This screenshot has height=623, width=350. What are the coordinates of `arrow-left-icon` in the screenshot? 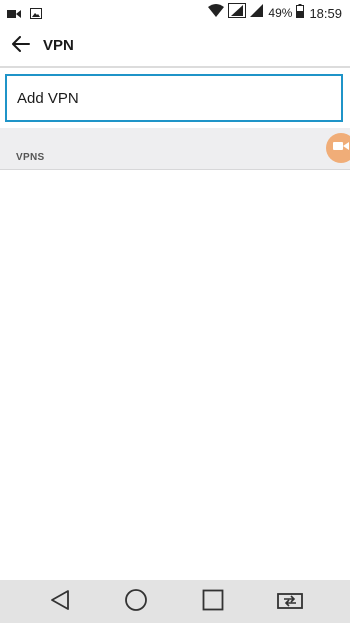 It's located at (21, 46).